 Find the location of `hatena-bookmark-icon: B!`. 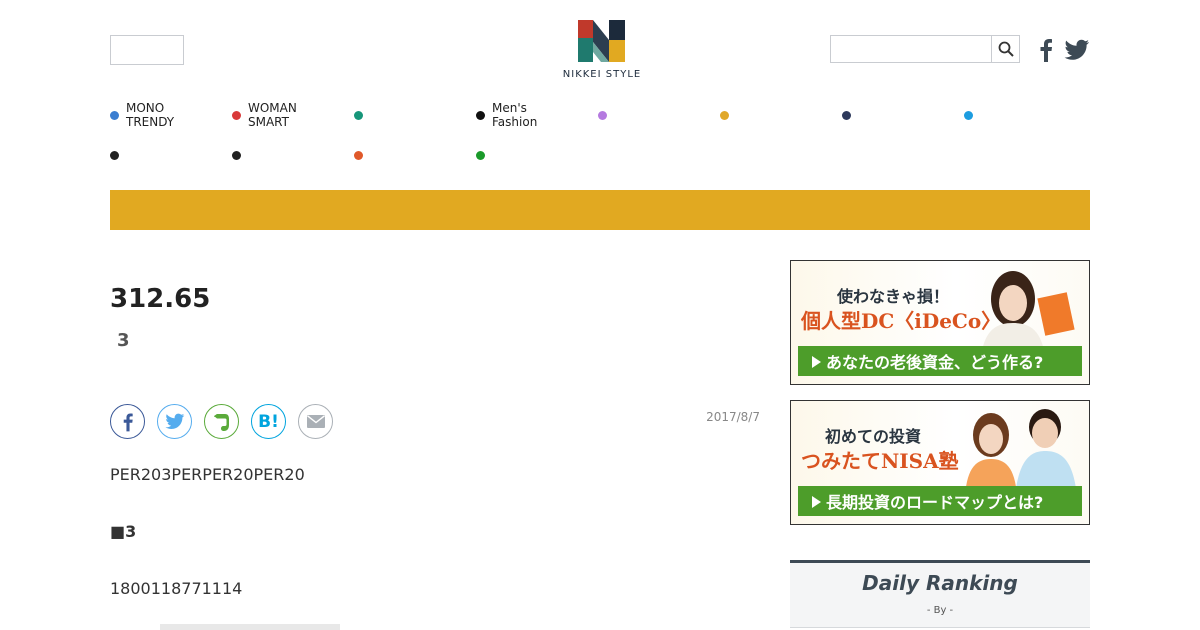

hatena-bookmark-icon: B! is located at coordinates (268, 421).